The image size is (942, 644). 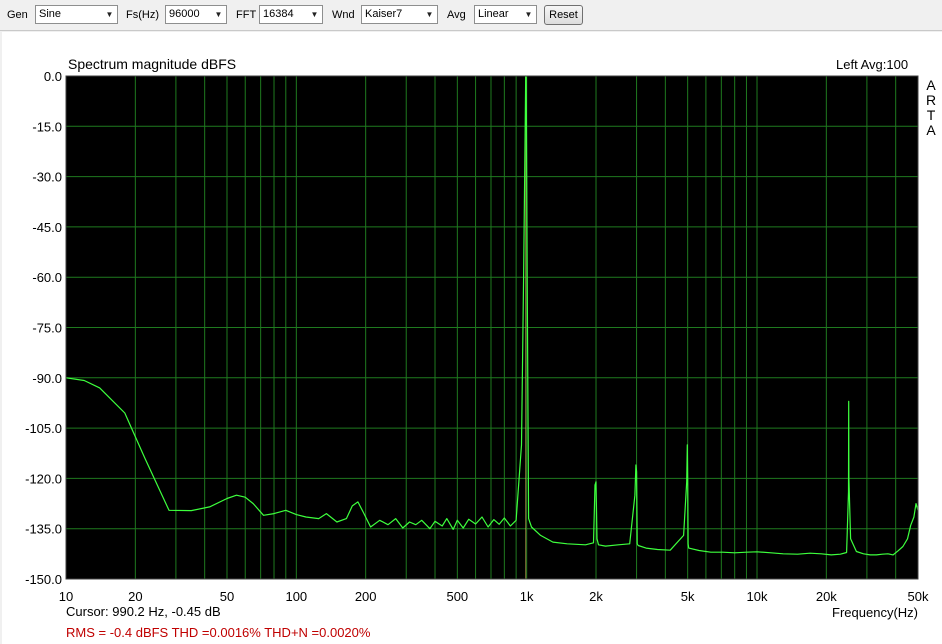 I want to click on y-tick-label: 0.0, so click(x=53, y=76).